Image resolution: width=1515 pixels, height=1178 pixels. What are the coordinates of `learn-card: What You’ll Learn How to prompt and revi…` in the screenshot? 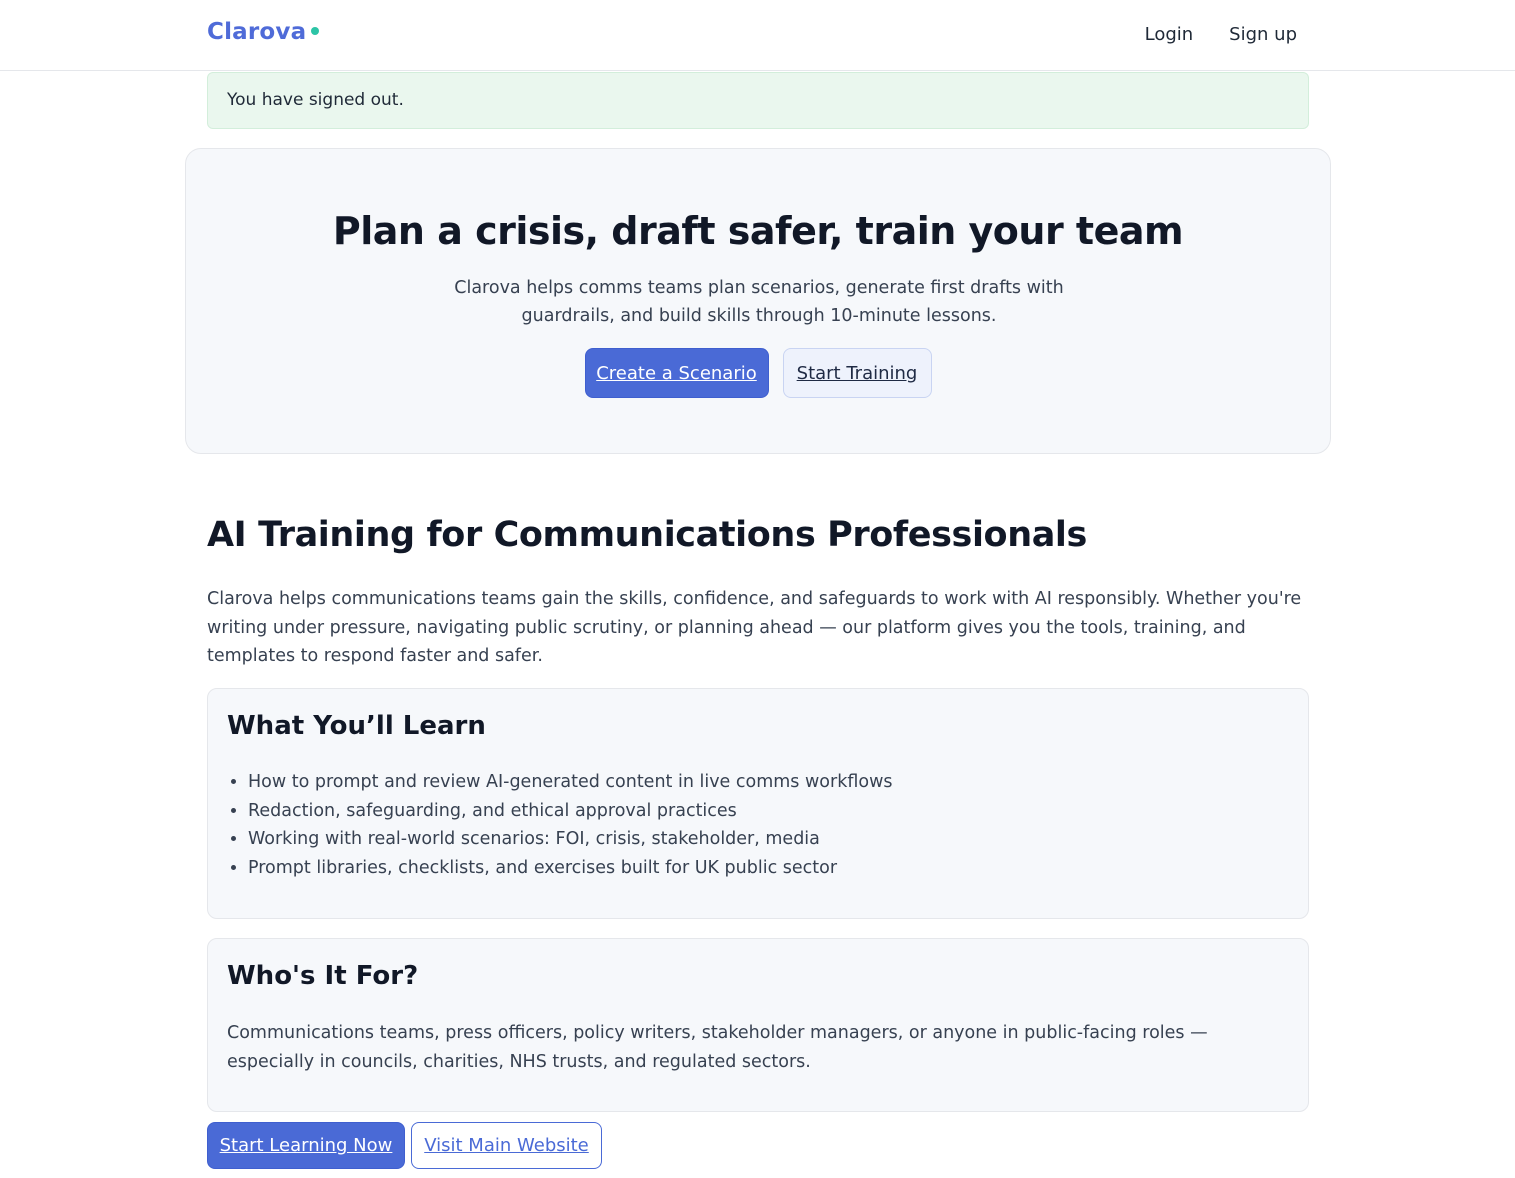 It's located at (758, 803).